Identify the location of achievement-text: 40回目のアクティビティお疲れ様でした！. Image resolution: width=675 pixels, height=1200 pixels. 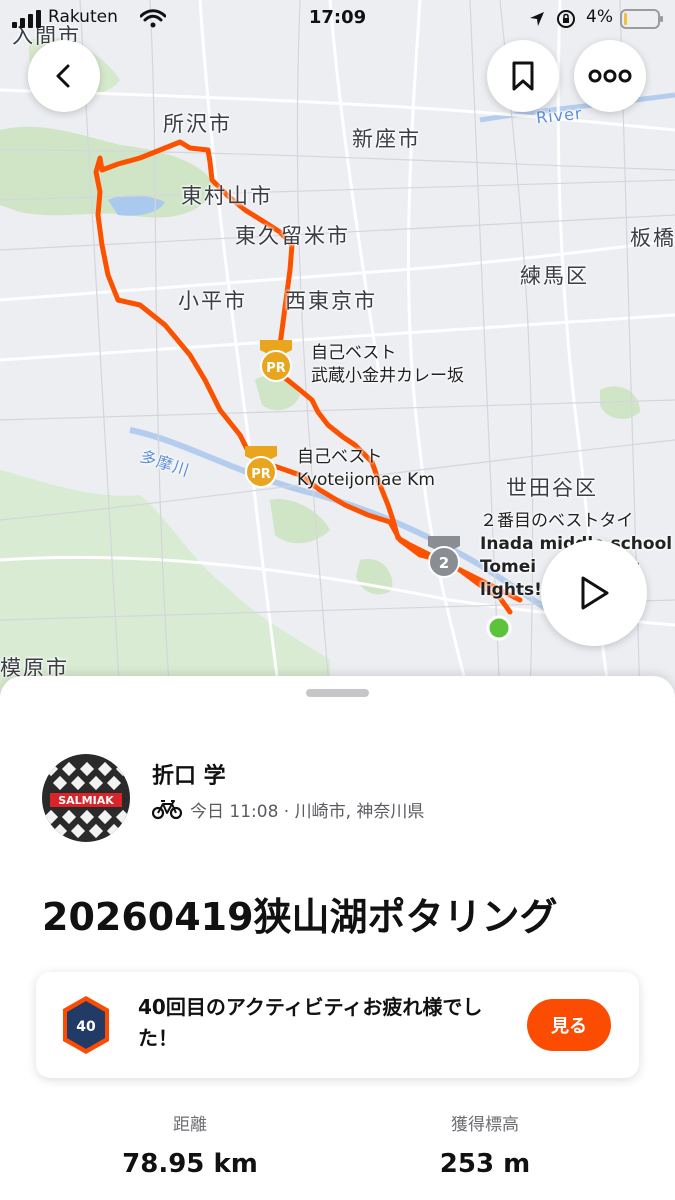
(310, 1022).